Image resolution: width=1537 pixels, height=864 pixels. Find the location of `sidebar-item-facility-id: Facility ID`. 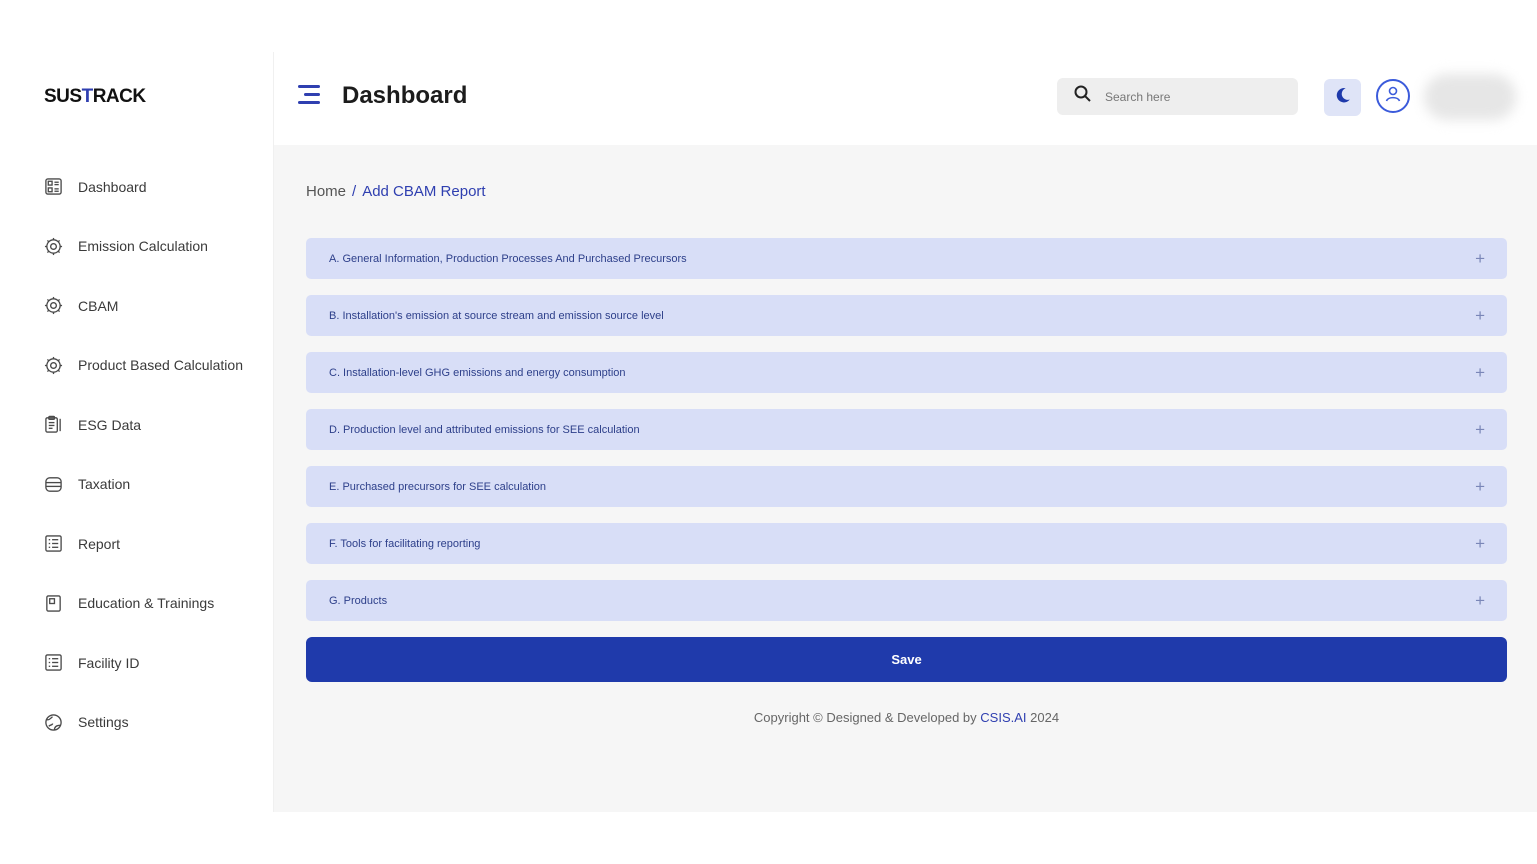

sidebar-item-facility-id: Facility ID is located at coordinates (137, 663).